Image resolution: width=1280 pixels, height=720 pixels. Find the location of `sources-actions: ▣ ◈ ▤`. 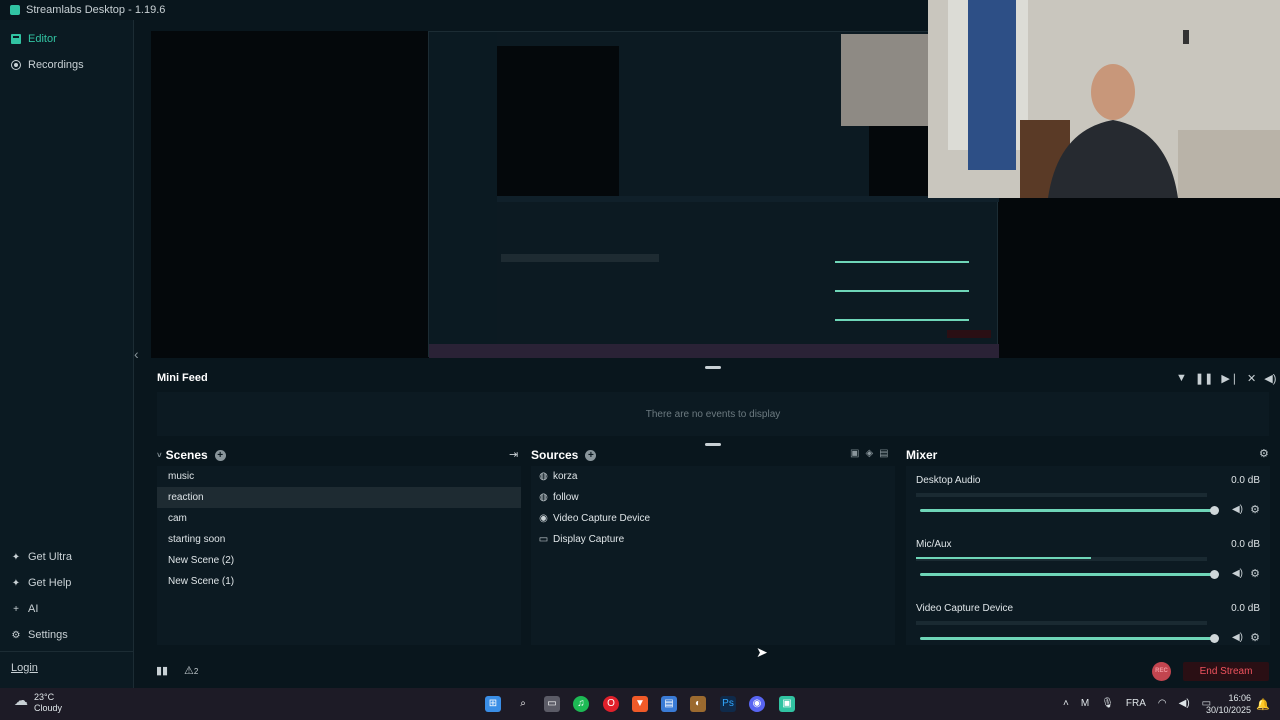

sources-actions: ▣ ◈ ▤ is located at coordinates (869, 453).